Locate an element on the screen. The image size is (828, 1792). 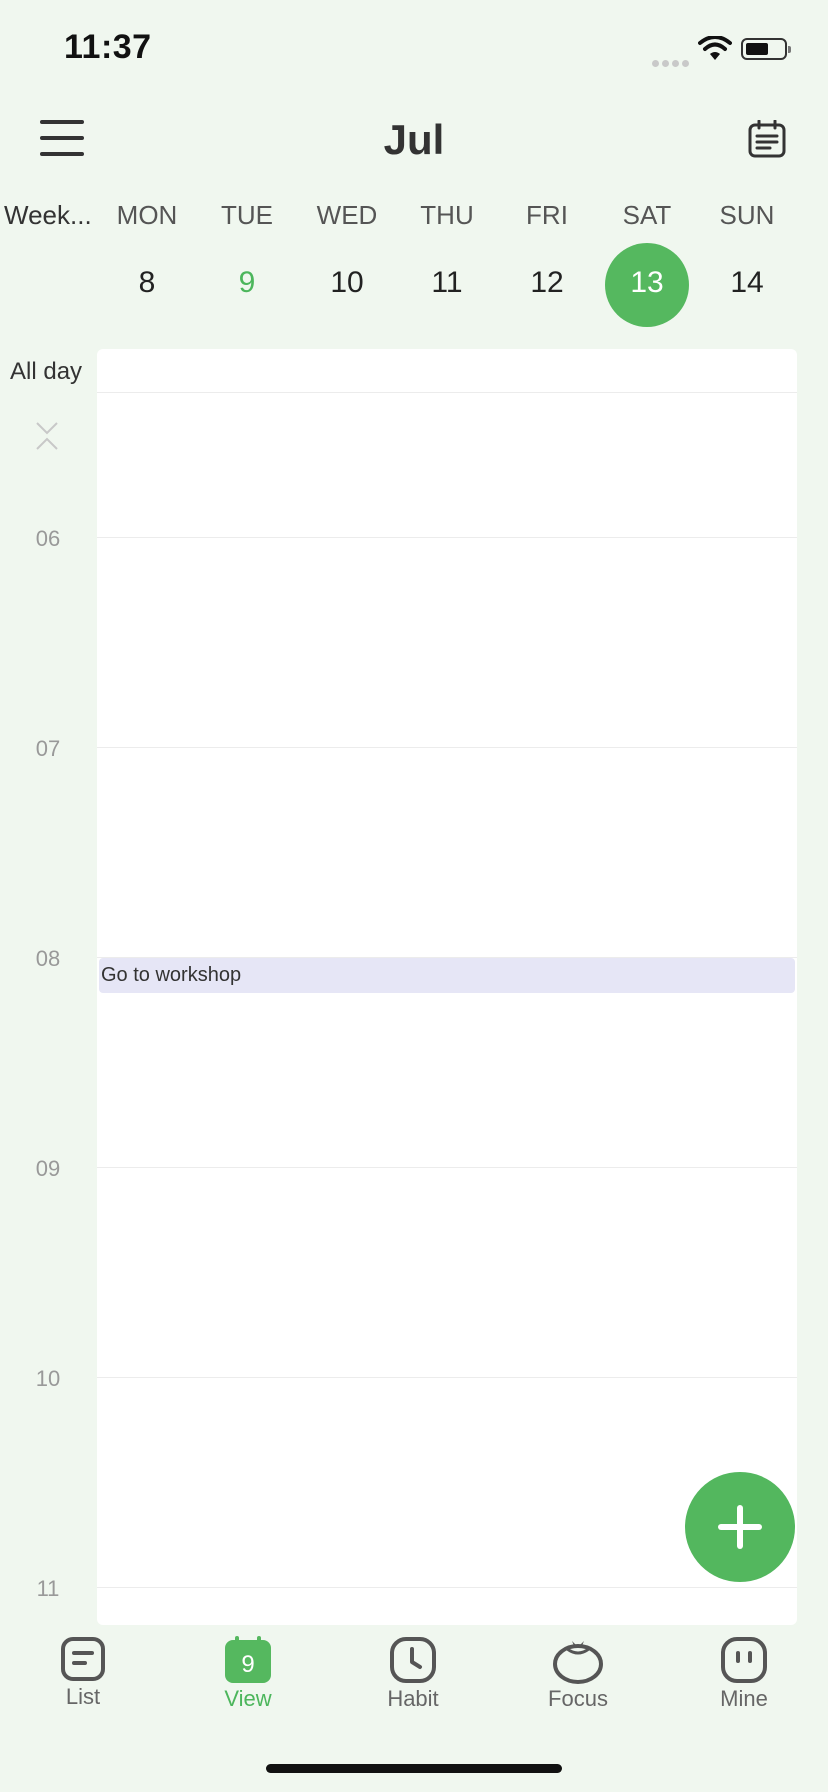
tab-view: 9 View is located at coordinates (248, 1674).